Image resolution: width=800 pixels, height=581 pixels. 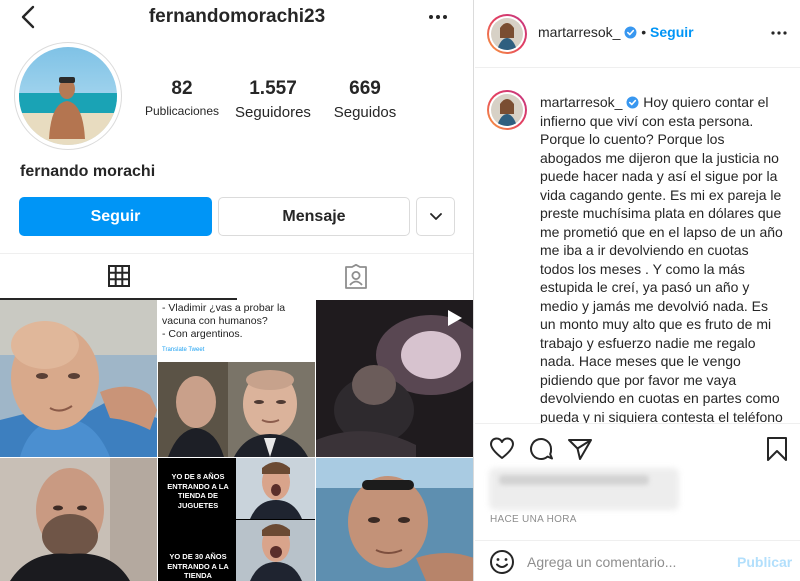 I want to click on likes-info-blurred-line, so click(x=574, y=480).